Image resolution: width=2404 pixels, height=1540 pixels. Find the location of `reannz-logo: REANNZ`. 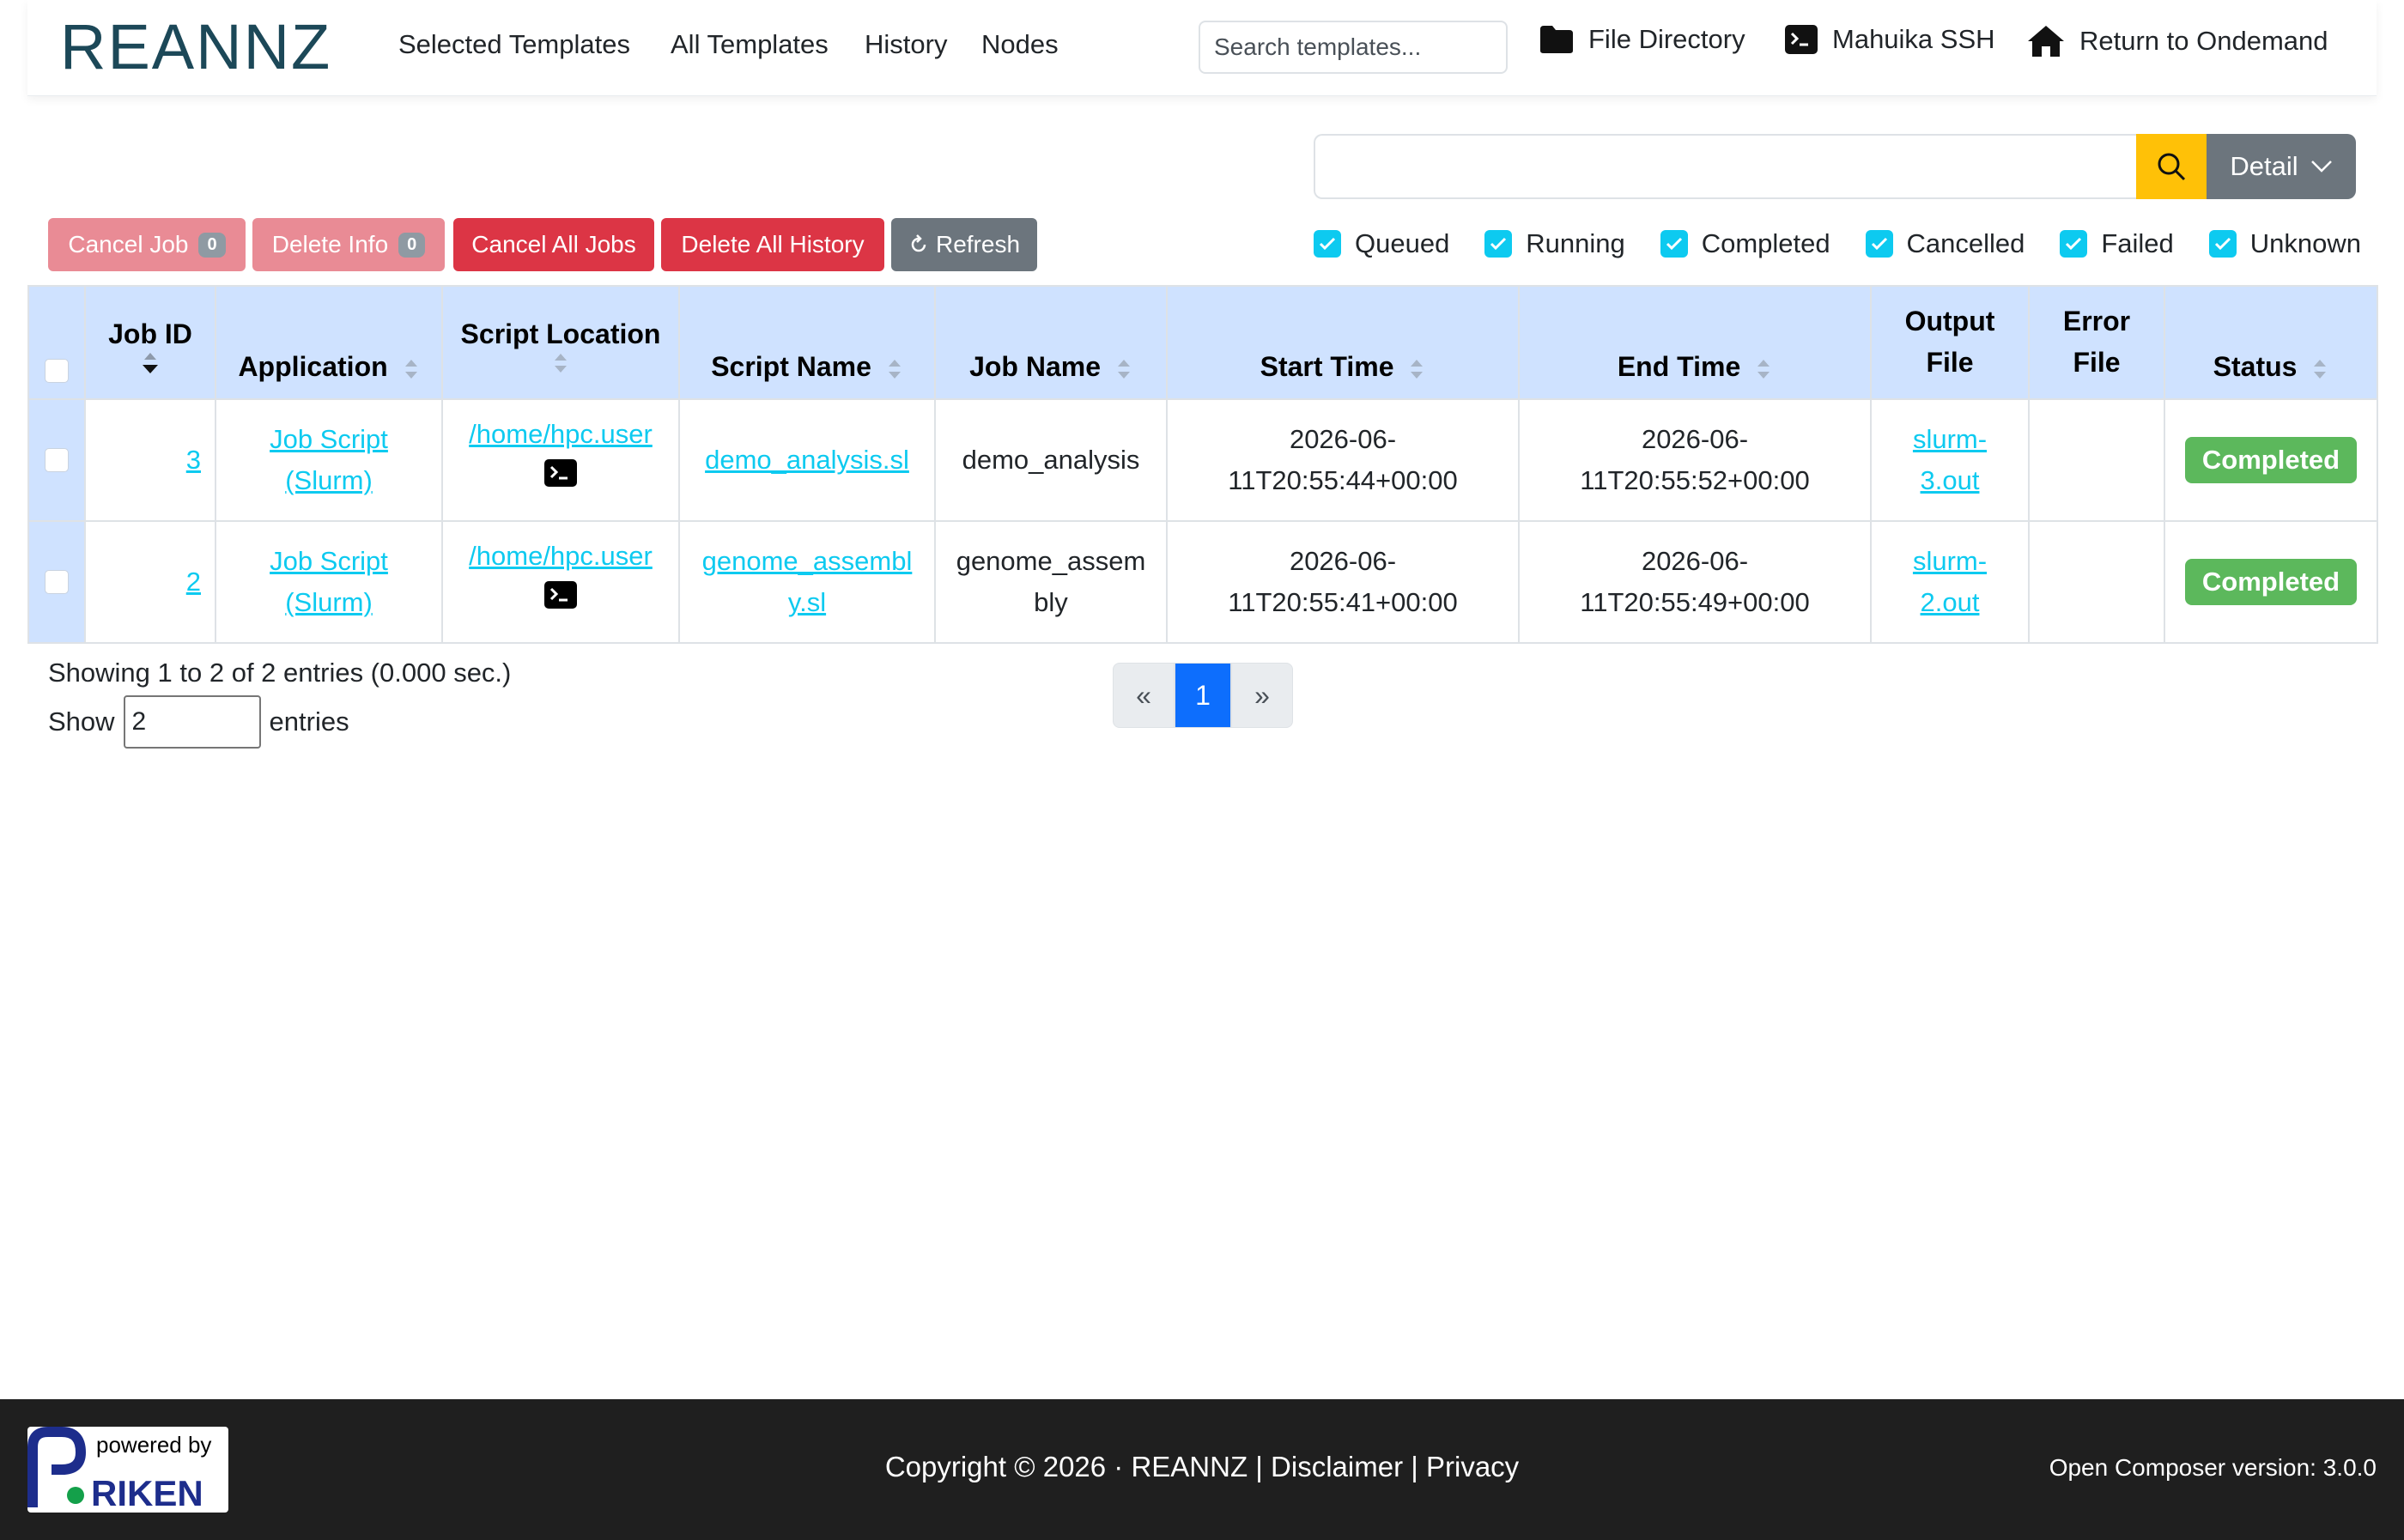

reannz-logo: REANNZ is located at coordinates (214, 48).